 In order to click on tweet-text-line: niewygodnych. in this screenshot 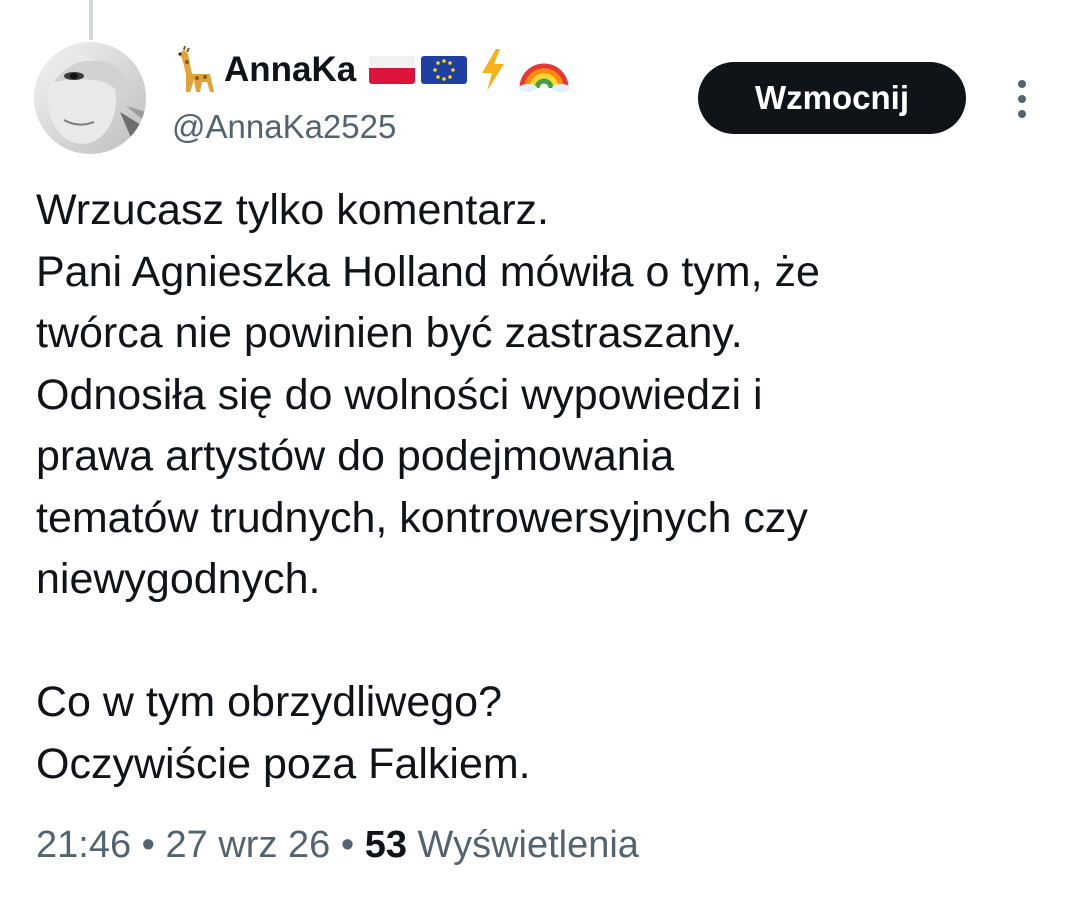, I will do `click(178, 579)`.